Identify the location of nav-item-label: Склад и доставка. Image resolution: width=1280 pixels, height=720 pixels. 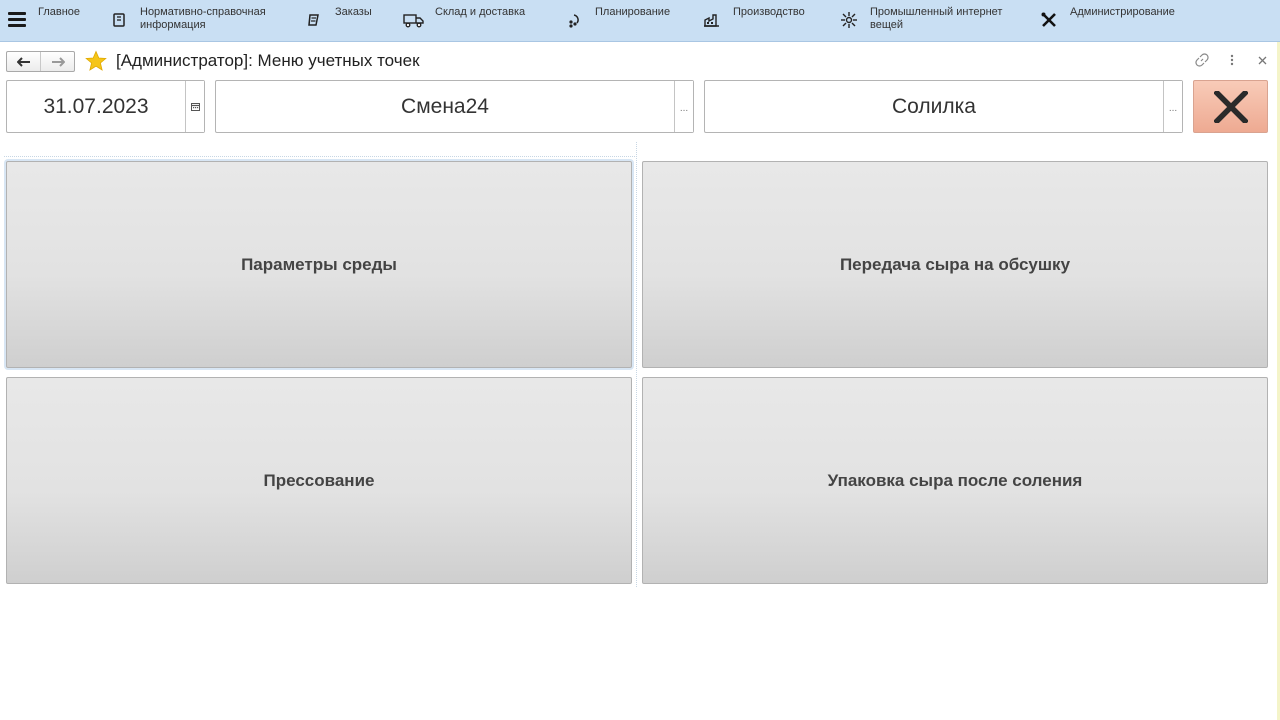
(480, 12).